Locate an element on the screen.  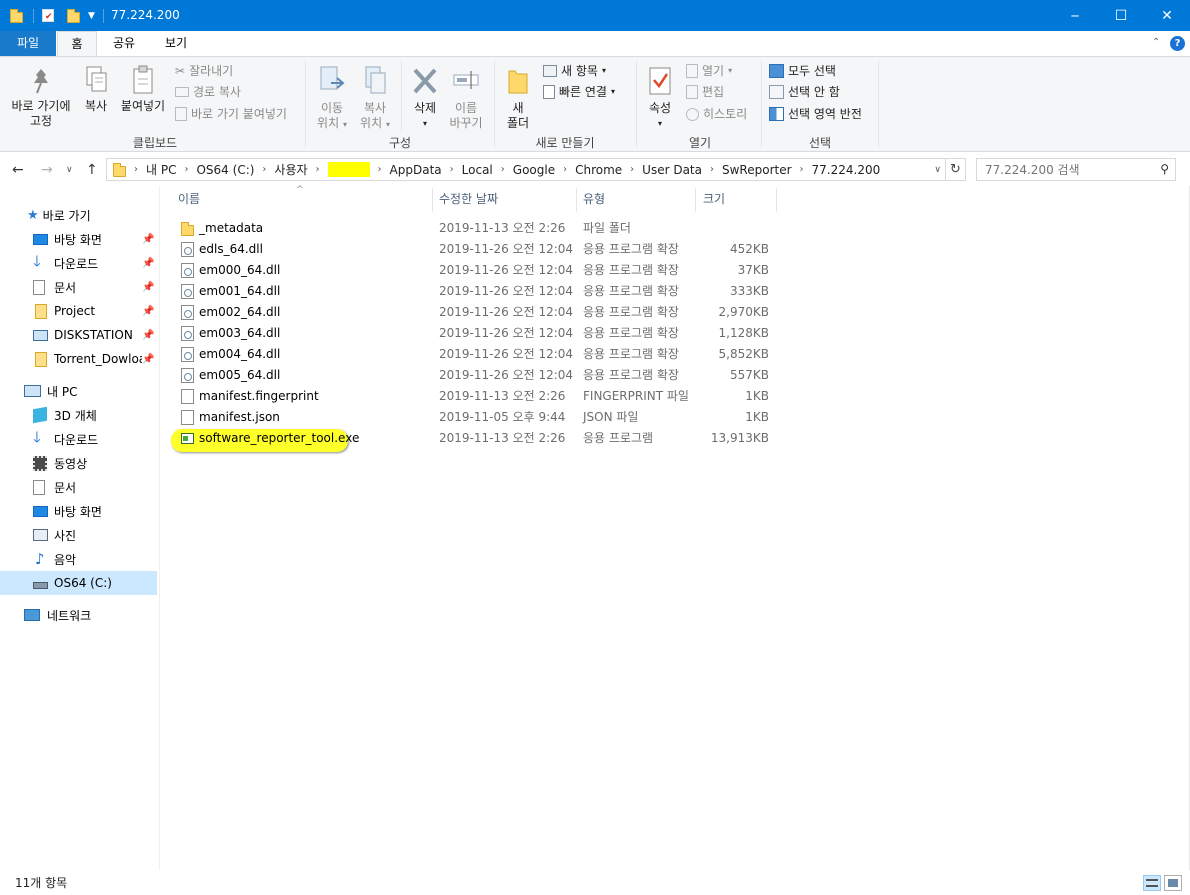
paste-shortcut-button: 바로 가기 붙여넣기 is located at coordinates (231, 114).